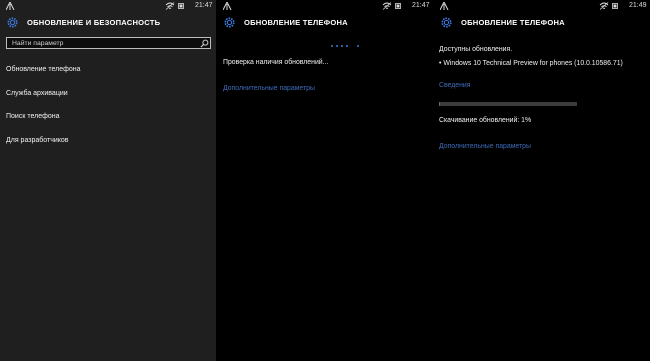  Describe the element at coordinates (38, 43) in the screenshot. I see `search-placeholder: Найти параметр` at that location.